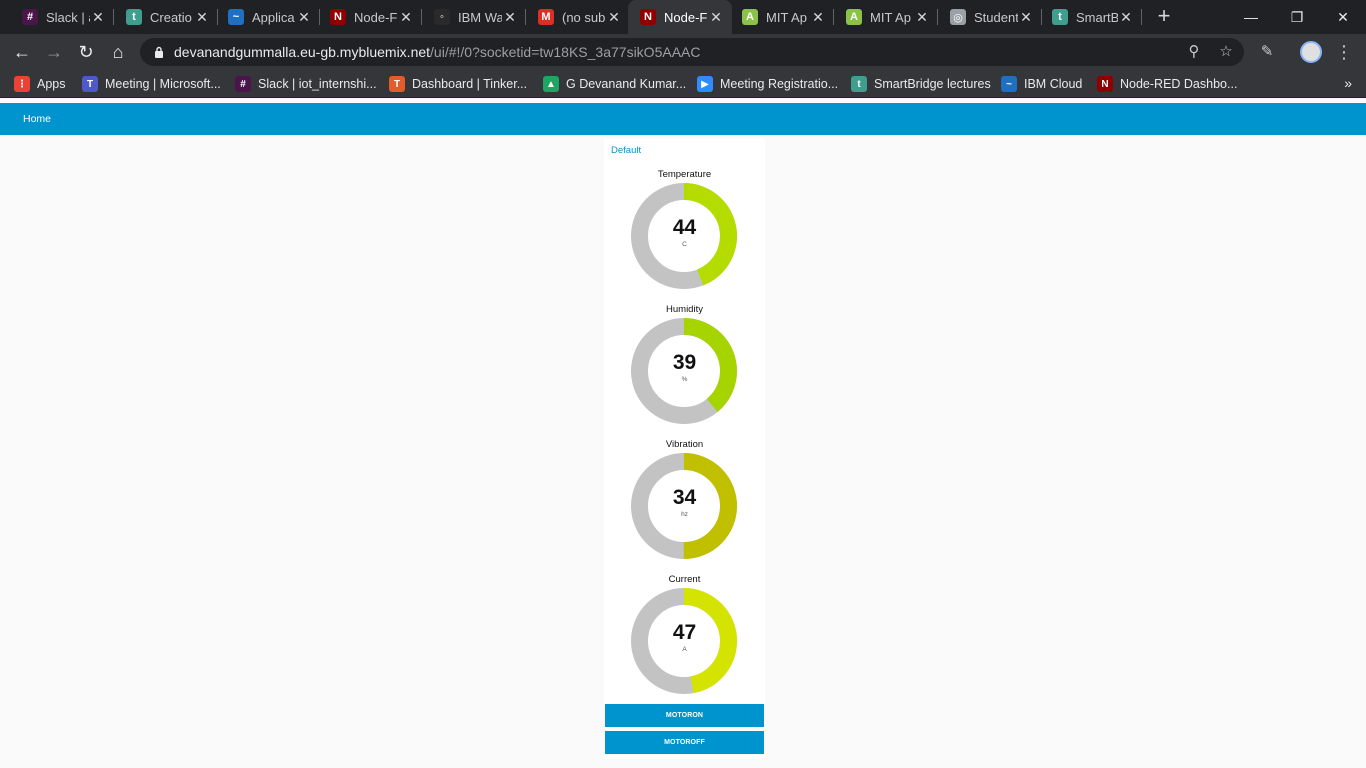 This screenshot has height=768, width=1366. What do you see at coordinates (958, 17) in the screenshot?
I see `globe-icon: ◎` at bounding box center [958, 17].